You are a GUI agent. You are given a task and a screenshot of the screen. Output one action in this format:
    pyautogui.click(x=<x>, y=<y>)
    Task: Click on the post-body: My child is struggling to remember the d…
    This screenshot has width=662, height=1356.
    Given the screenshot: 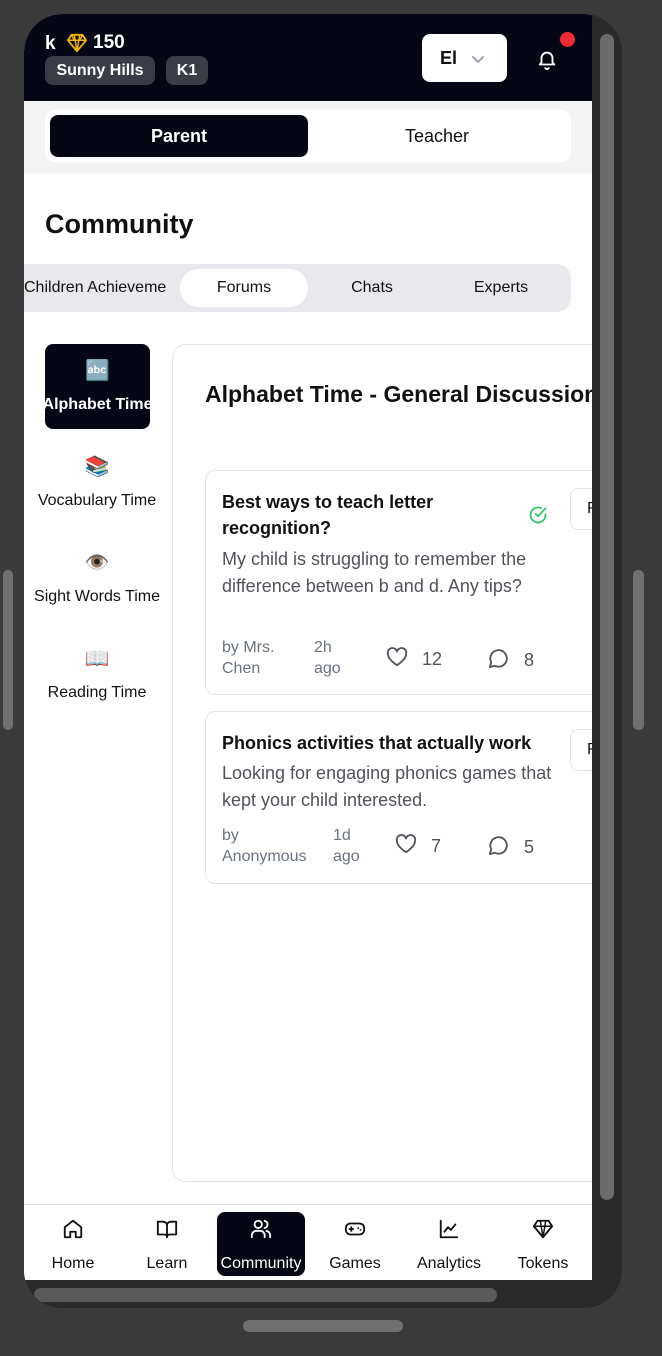 What is the action you would take?
    pyautogui.click(x=374, y=572)
    